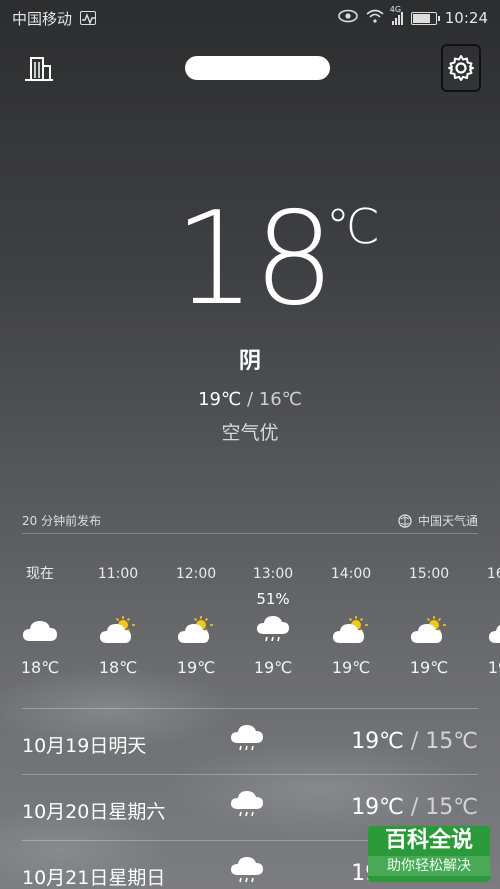 Image resolution: width=500 pixels, height=889 pixels. I want to click on battery-icon, so click(425, 18).